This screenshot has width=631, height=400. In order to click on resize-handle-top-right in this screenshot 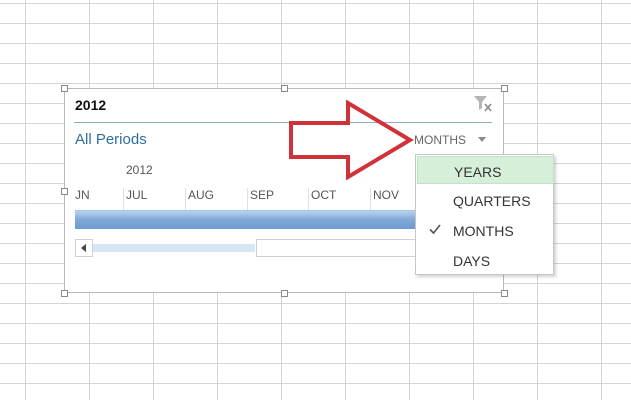, I will do `click(504, 88)`.